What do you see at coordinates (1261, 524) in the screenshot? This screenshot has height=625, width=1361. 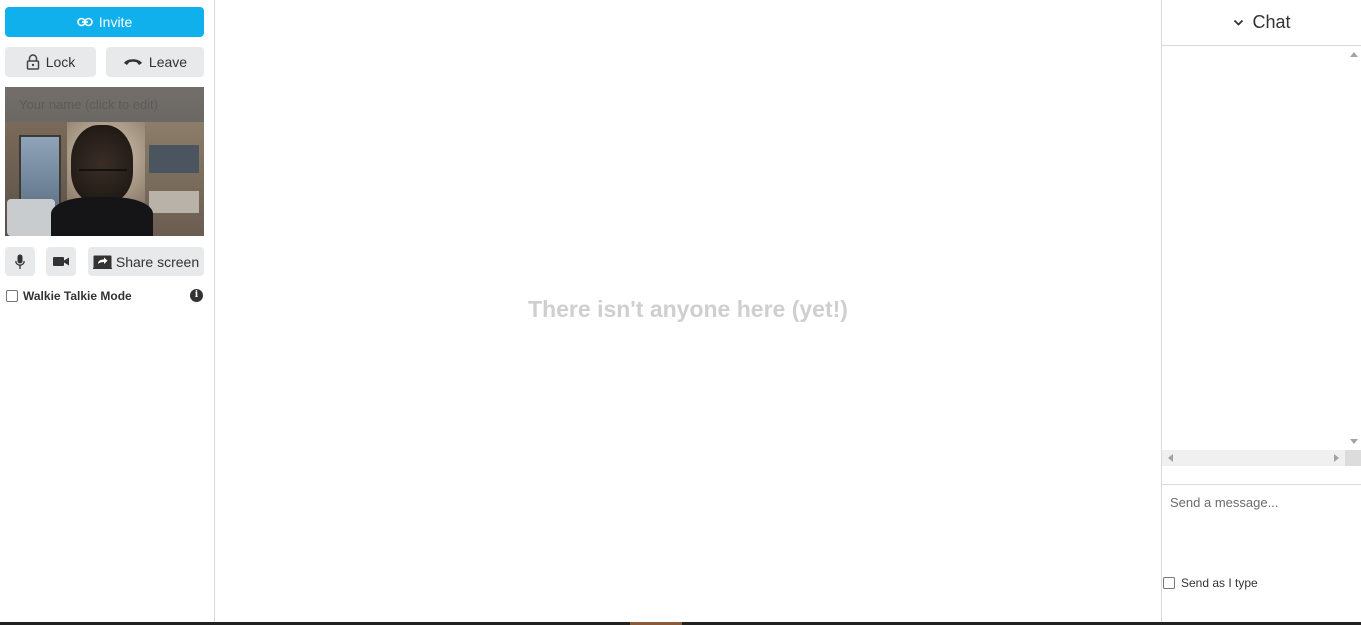 I see `chat-message-input` at bounding box center [1261, 524].